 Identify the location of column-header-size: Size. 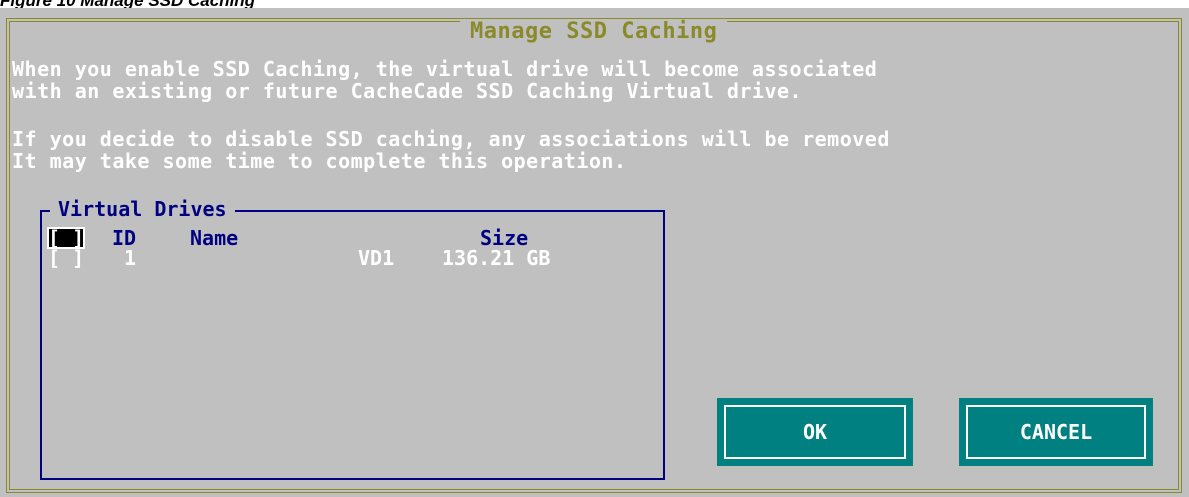
(504, 238).